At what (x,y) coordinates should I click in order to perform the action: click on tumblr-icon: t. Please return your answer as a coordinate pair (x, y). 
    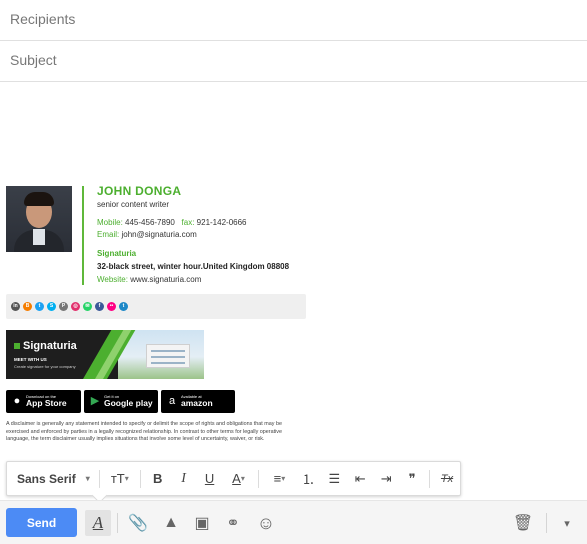
    Looking at the image, I should click on (123, 306).